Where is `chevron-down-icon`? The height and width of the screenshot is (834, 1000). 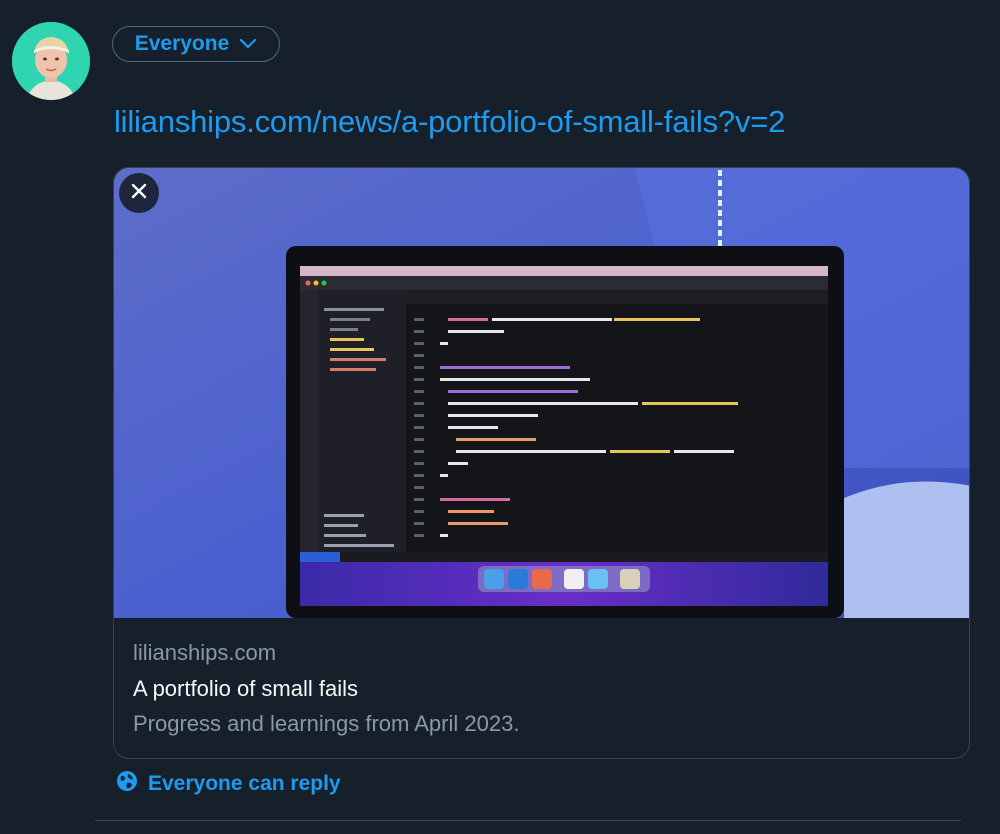
chevron-down-icon is located at coordinates (248, 44).